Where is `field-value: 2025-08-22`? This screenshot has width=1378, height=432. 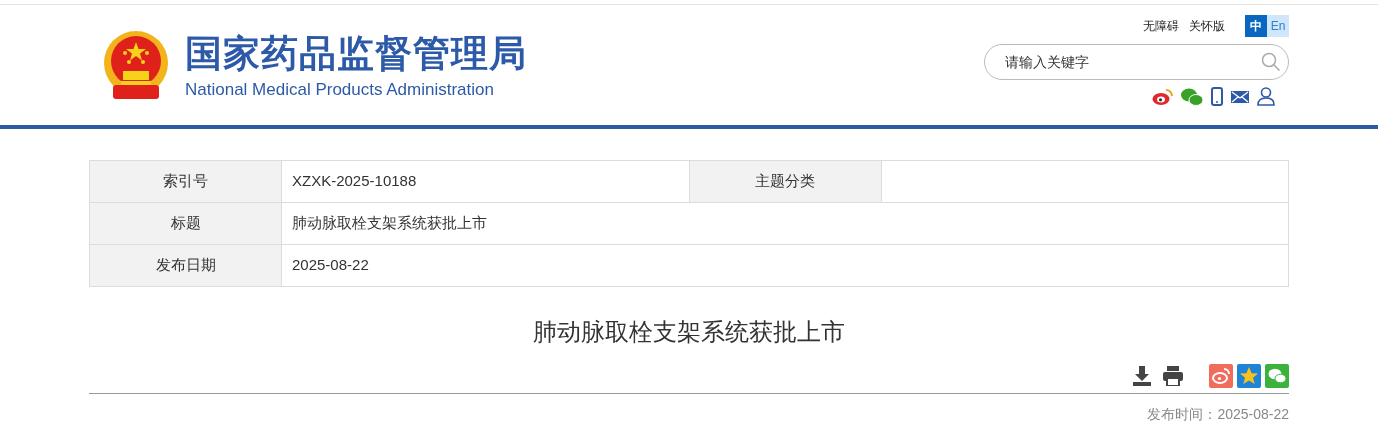
field-value: 2025-08-22 is located at coordinates (785, 266).